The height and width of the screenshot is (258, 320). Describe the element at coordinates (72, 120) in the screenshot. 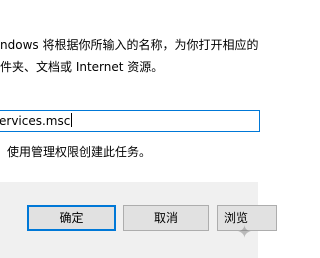

I see `text-caret` at that location.